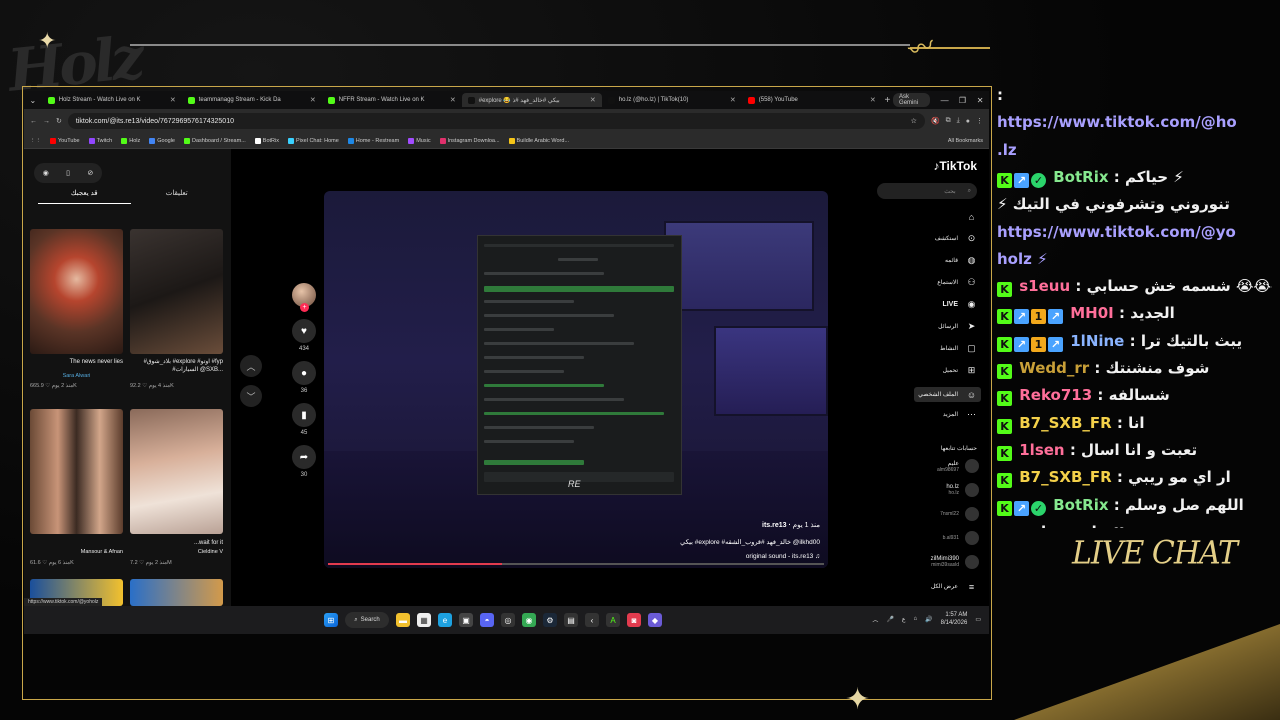  I want to click on nav-item: الرسائل ➤, so click(957, 326).